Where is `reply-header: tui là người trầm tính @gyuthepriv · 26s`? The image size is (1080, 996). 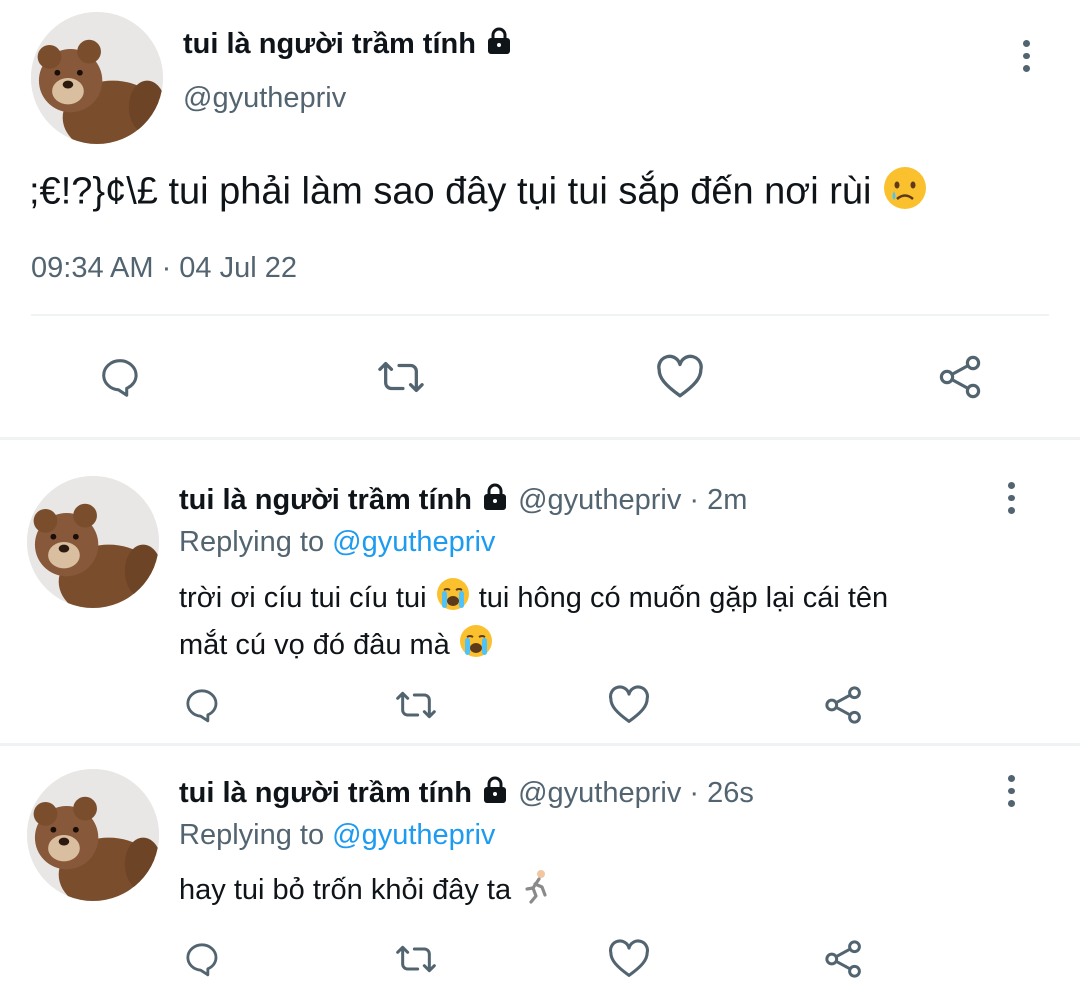 reply-header: tui là người trầm tính @gyuthepriv · 26s is located at coordinates (466, 794).